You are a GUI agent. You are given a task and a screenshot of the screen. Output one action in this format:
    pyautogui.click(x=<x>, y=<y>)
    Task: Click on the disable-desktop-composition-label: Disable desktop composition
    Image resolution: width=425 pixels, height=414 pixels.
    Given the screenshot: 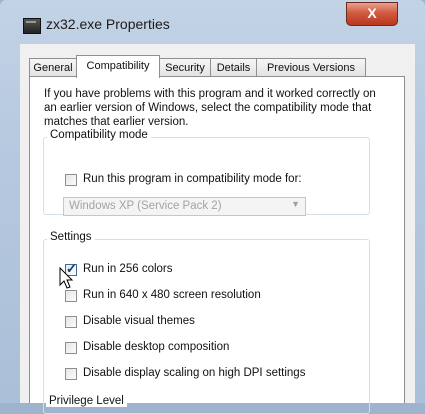 What is the action you would take?
    pyautogui.click(x=156, y=347)
    